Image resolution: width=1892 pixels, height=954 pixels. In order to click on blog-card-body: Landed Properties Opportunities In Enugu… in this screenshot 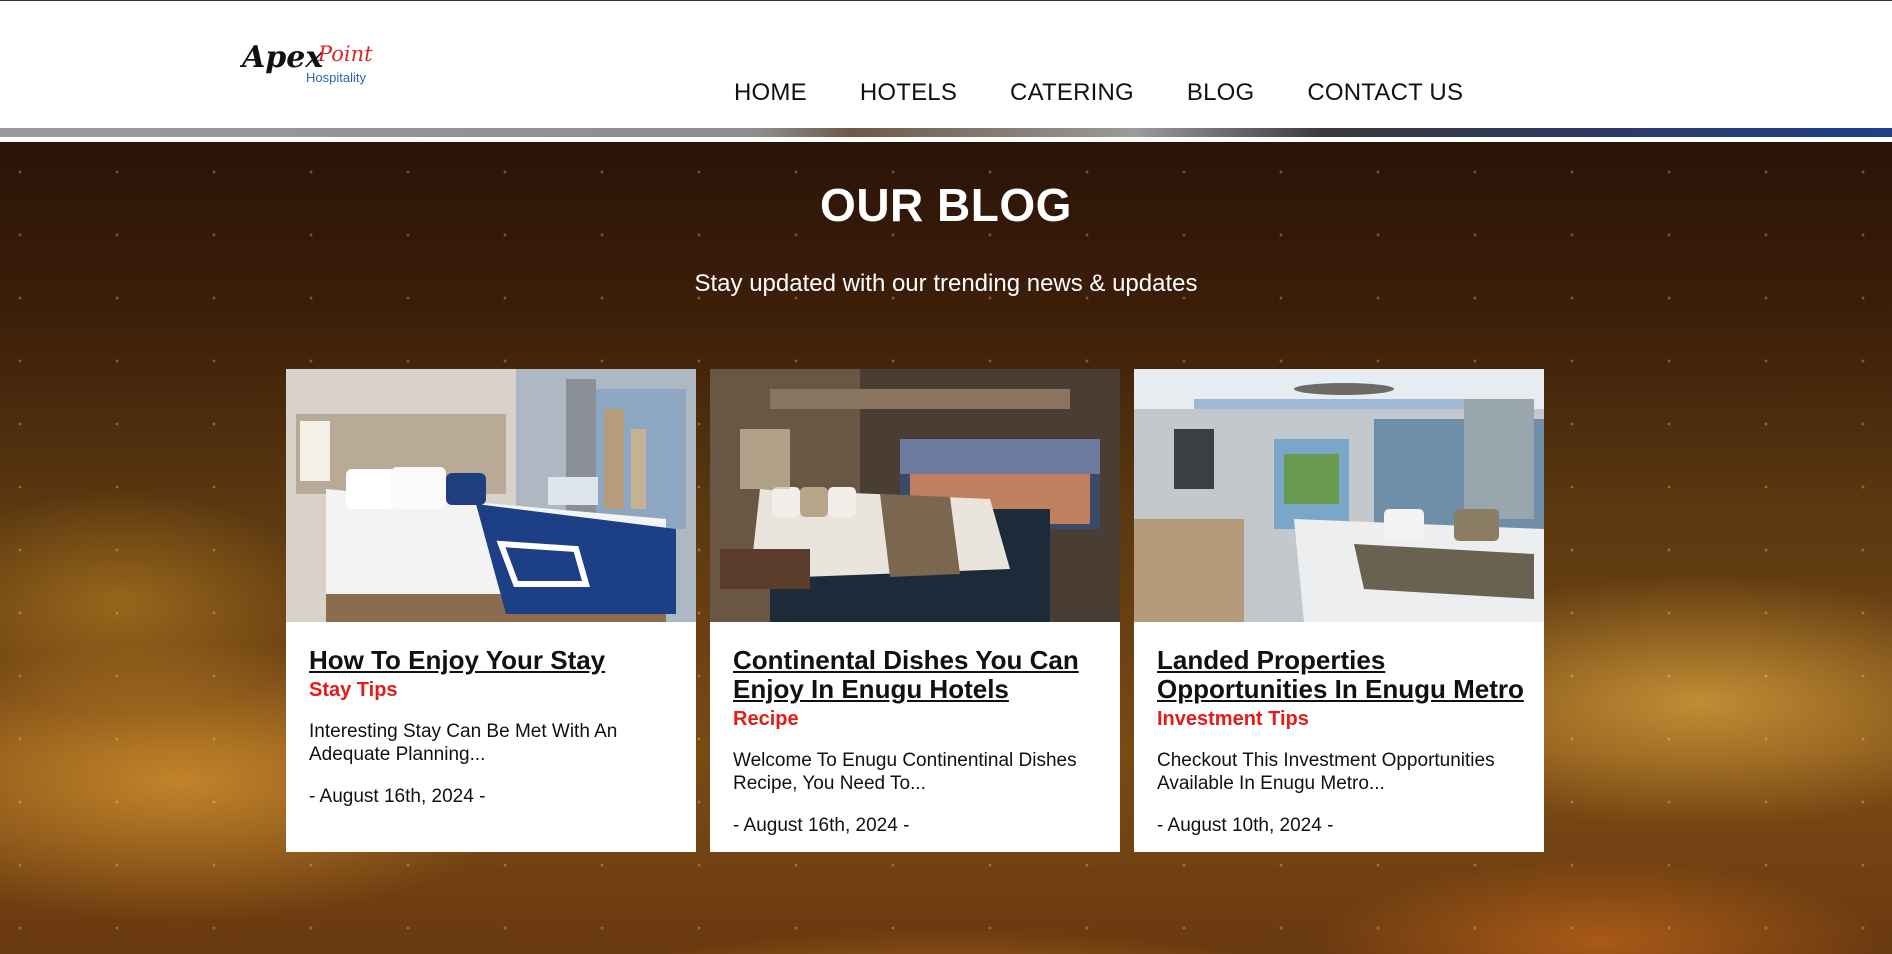, I will do `click(1343, 741)`.